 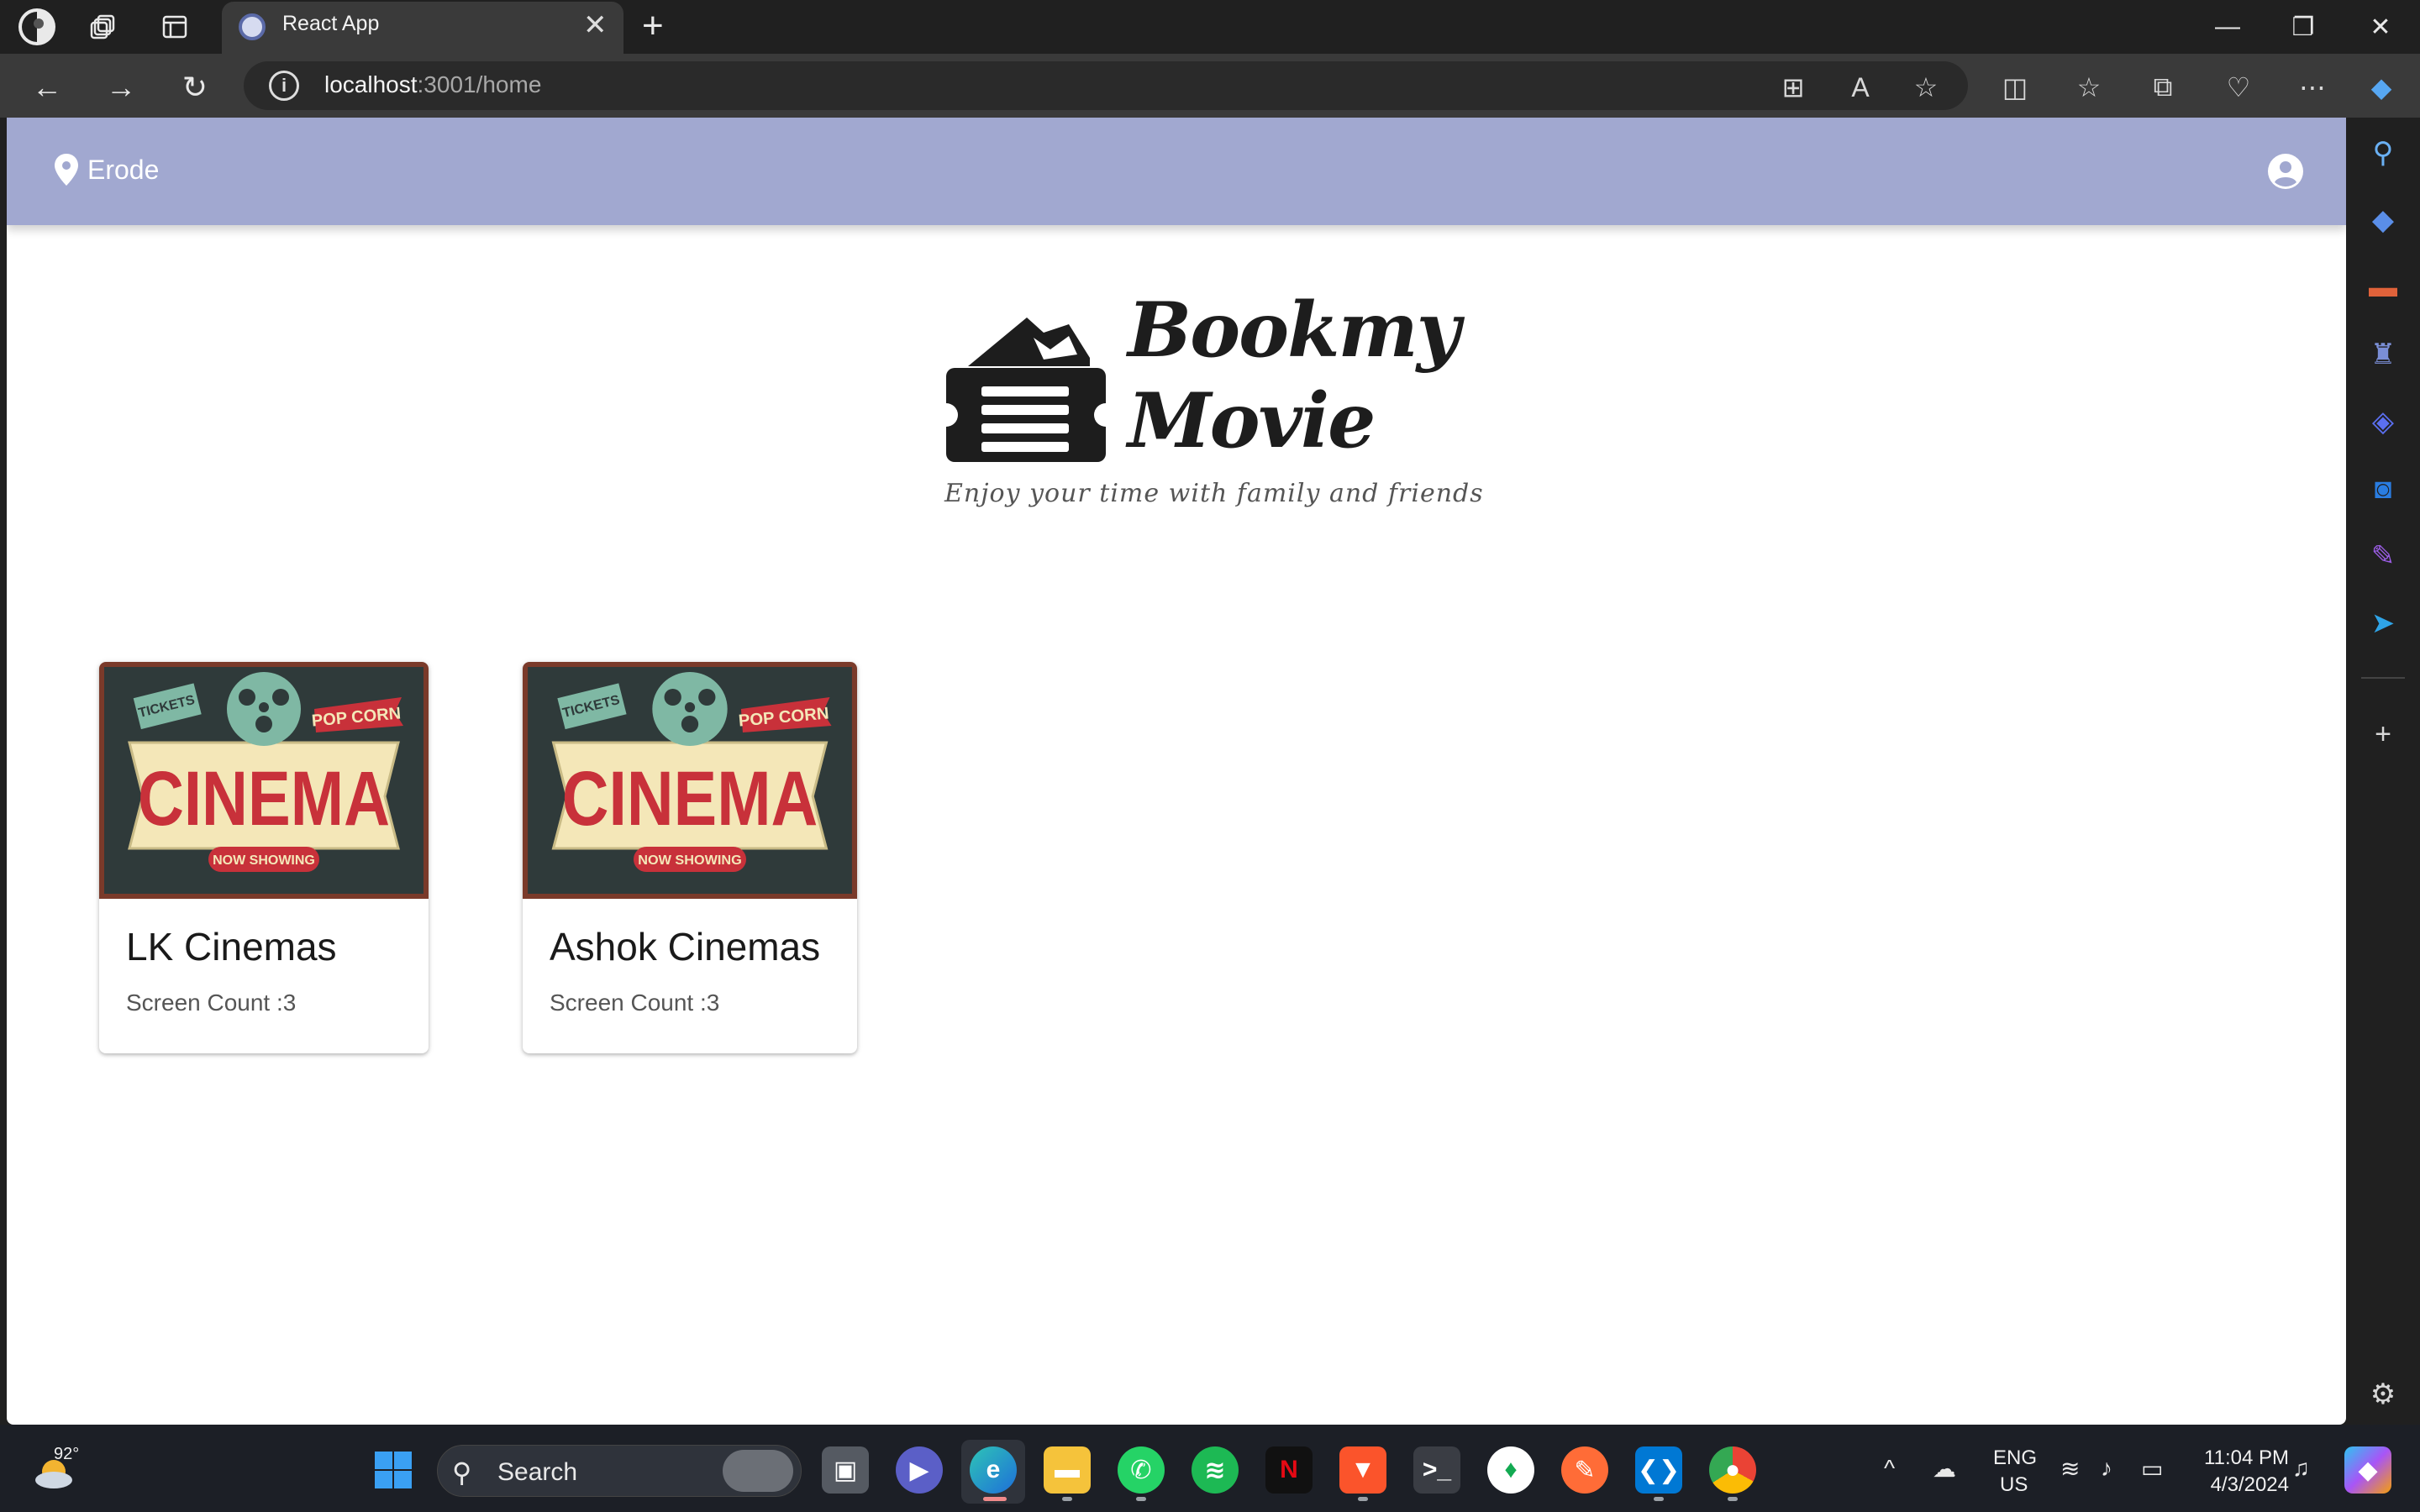 What do you see at coordinates (2106, 1468) in the screenshot?
I see `volume-icon: ♪` at bounding box center [2106, 1468].